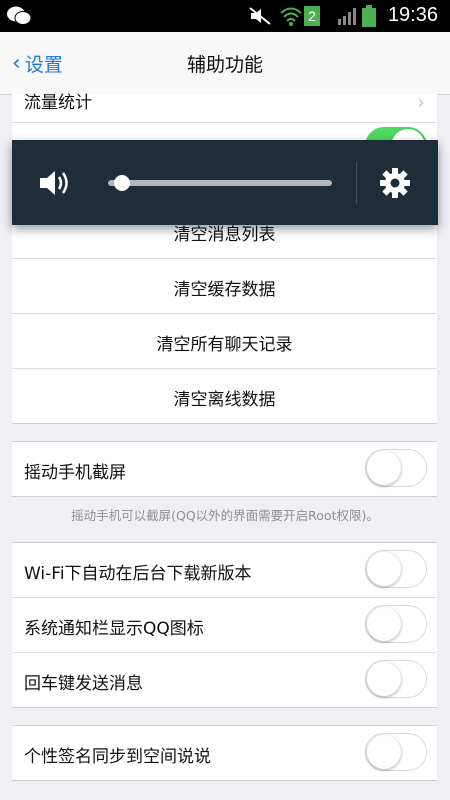 This screenshot has height=800, width=450. Describe the element at coordinates (395, 183) in the screenshot. I see `gear-icon` at that location.